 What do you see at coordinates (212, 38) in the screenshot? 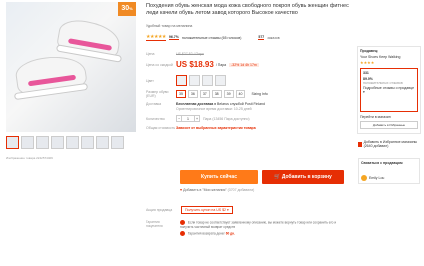
I see `rating-text: положительные отзывы (65 голосов)` at bounding box center [212, 38].